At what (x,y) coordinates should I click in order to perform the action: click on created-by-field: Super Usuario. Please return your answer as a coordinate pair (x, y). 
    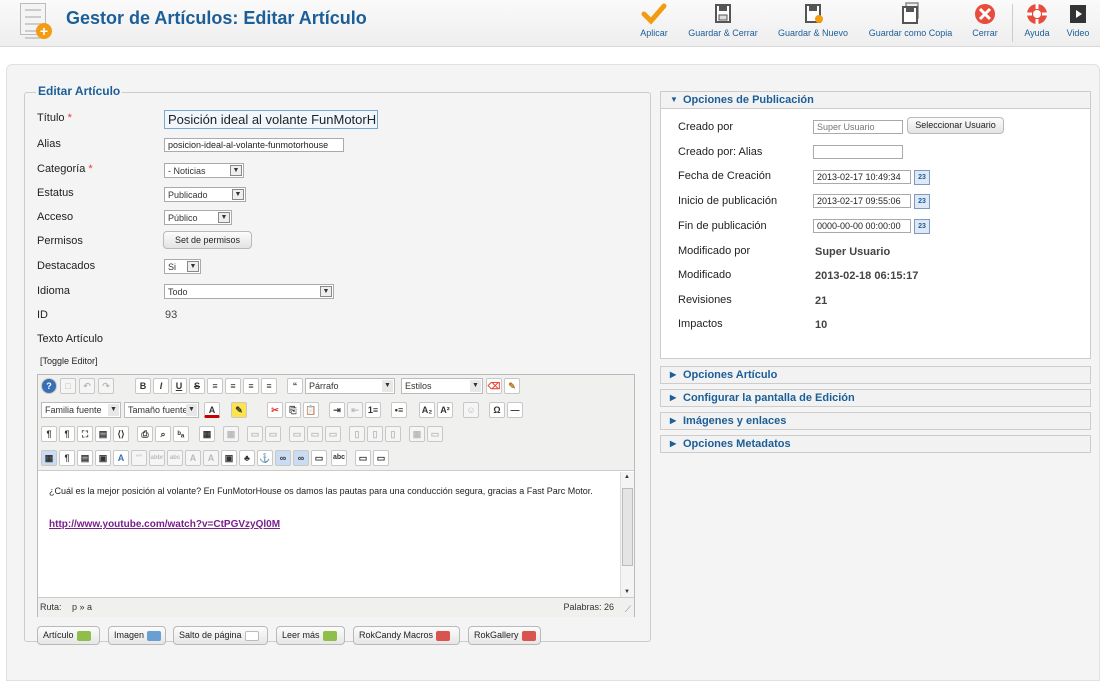
    Looking at the image, I should click on (858, 127).